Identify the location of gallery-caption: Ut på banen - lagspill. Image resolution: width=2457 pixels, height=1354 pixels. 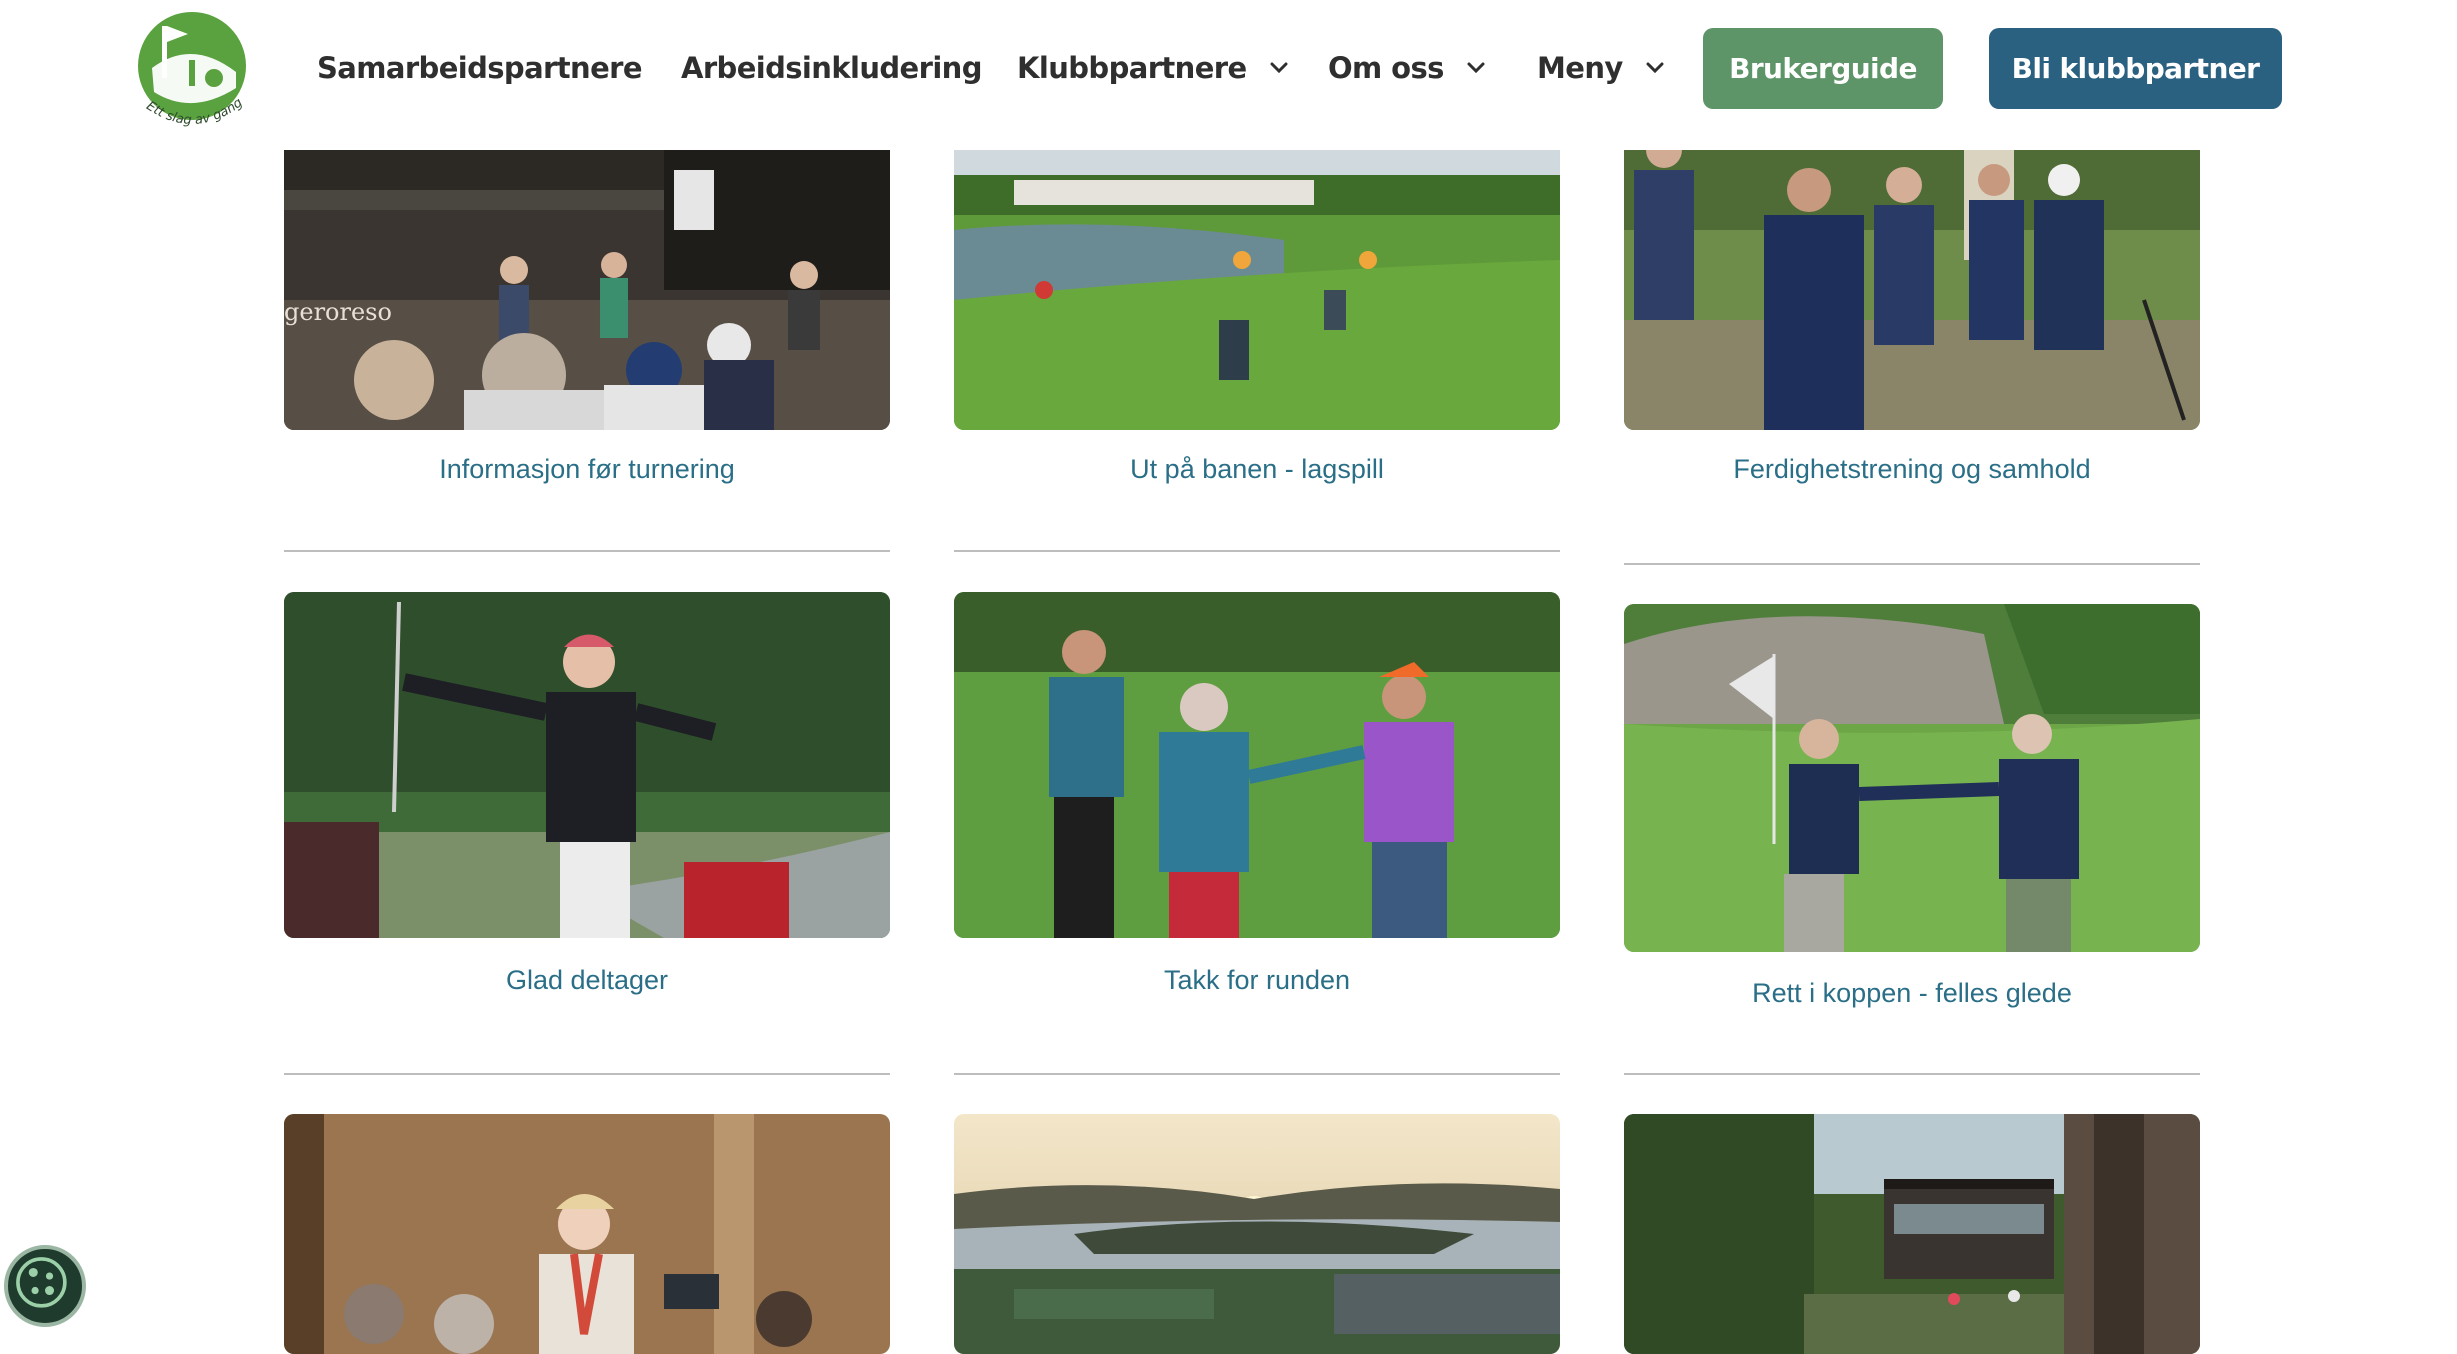
(1257, 469).